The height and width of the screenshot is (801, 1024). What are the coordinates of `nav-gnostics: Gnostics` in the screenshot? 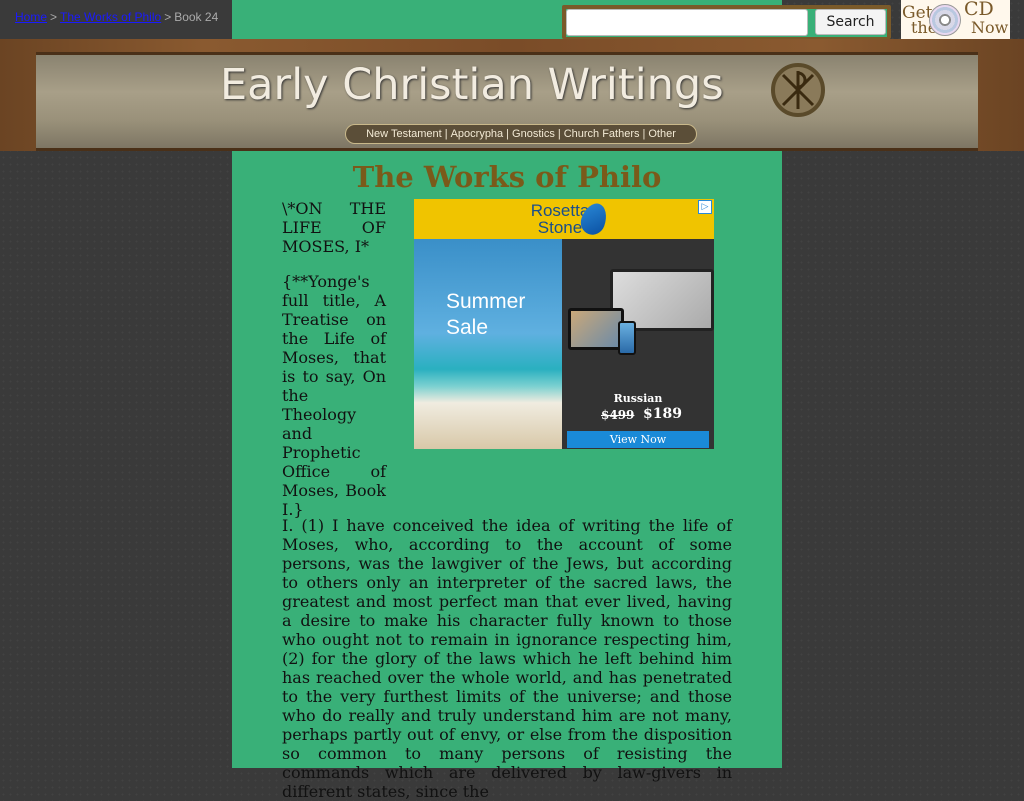 It's located at (533, 134).